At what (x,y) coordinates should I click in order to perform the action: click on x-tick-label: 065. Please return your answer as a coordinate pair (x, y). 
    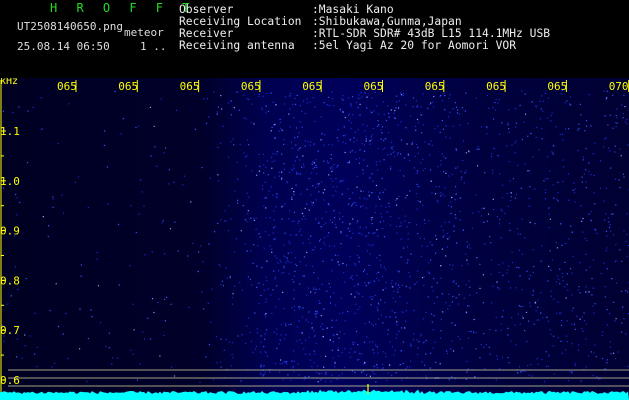
    Looking at the image, I should click on (312, 86).